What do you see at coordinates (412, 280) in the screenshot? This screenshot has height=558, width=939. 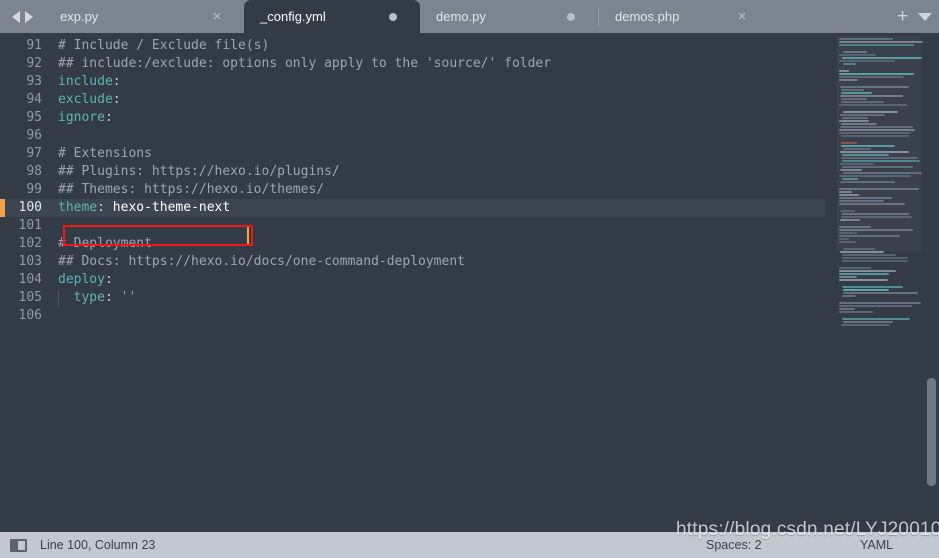 I see `code-line: 104 deploy:` at bounding box center [412, 280].